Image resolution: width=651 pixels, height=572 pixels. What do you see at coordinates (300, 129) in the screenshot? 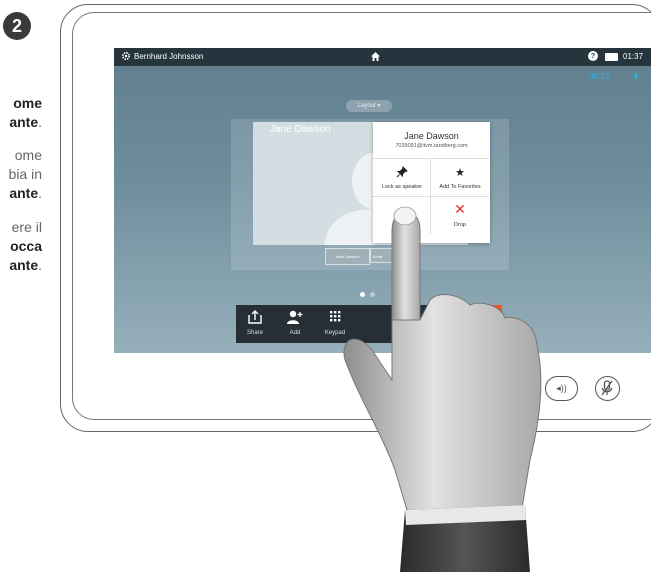
I see `participant-tile-name: Jane Dawson` at bounding box center [300, 129].